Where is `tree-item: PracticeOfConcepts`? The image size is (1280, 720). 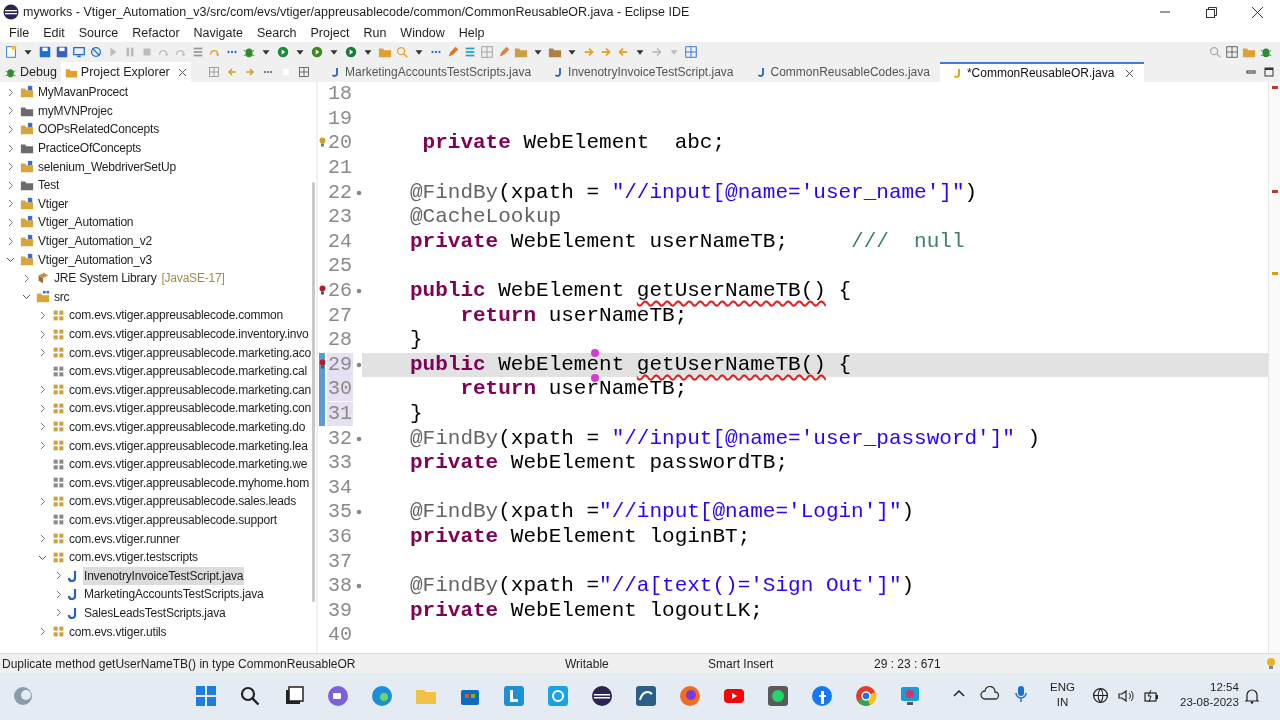 tree-item: PracticeOfConcepts is located at coordinates (90, 148).